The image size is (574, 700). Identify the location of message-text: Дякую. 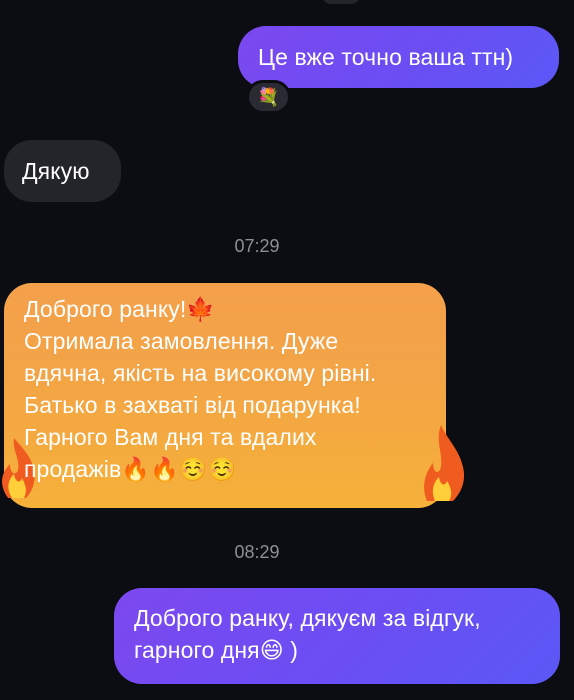
(56, 171).